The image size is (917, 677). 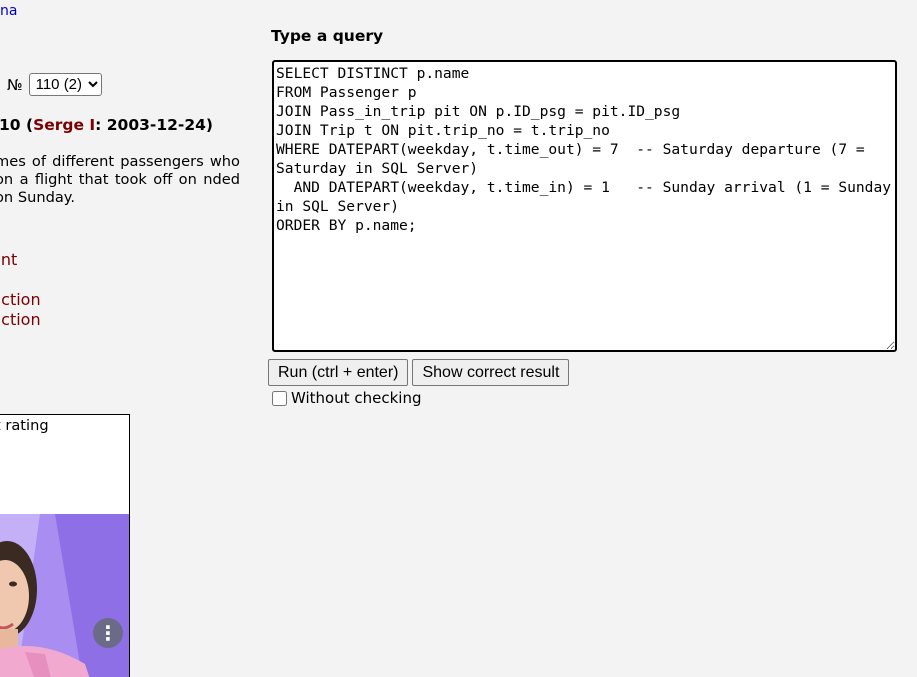 I want to click on exercise-number-label: №, so click(x=15, y=84).